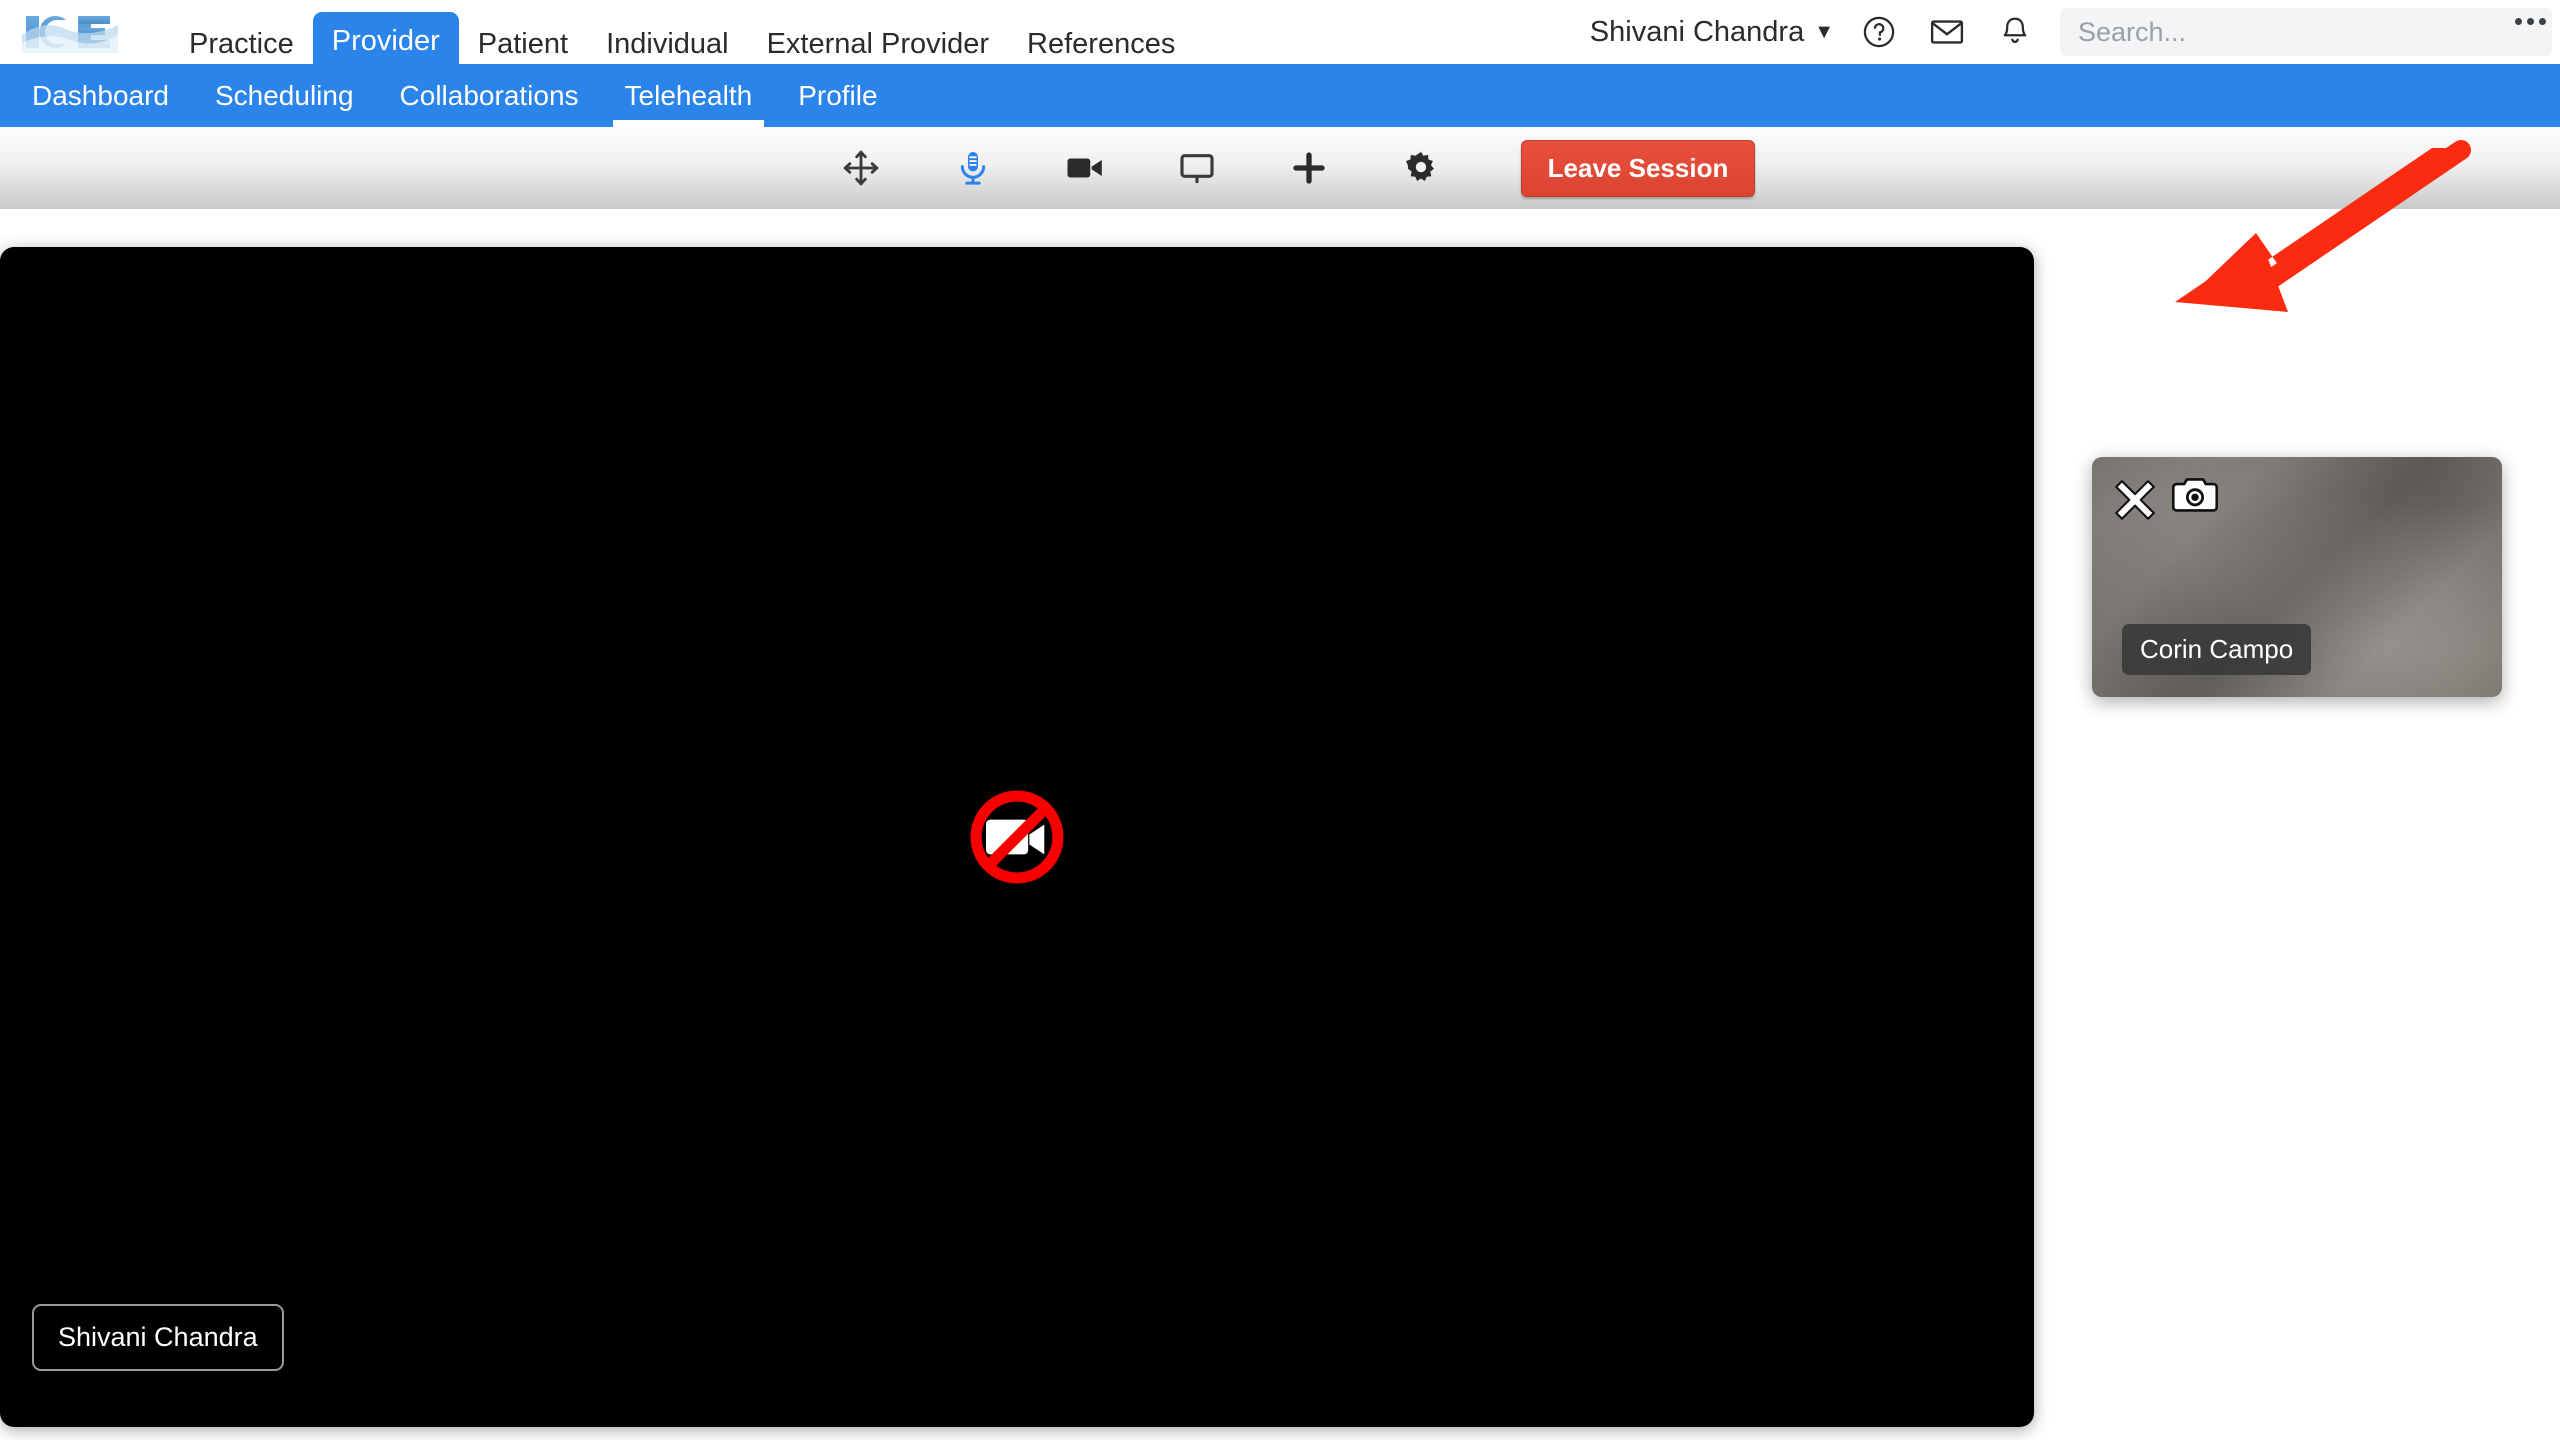  I want to click on subnav-item-collaborations: Collaborations, so click(489, 95).